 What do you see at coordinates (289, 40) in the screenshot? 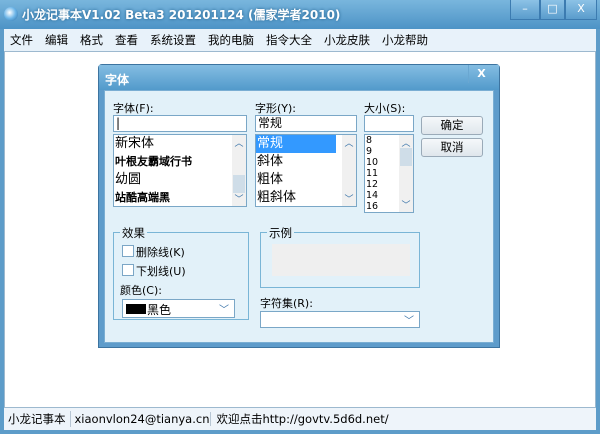
I see `menu-commands: 指令大全` at bounding box center [289, 40].